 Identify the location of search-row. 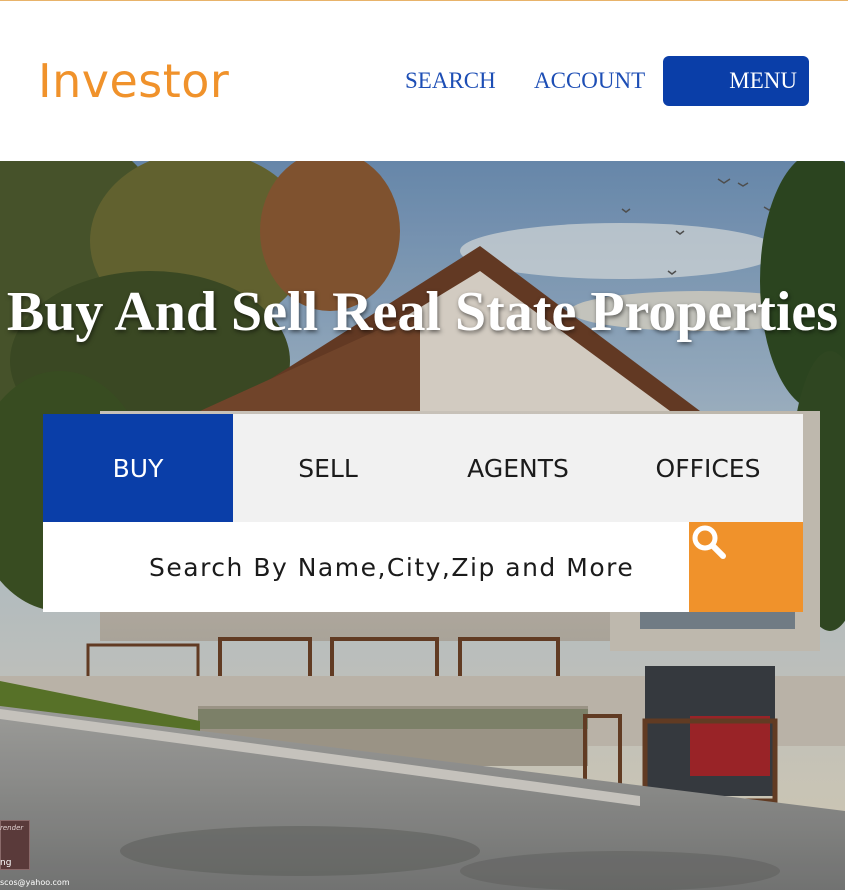
(423, 567).